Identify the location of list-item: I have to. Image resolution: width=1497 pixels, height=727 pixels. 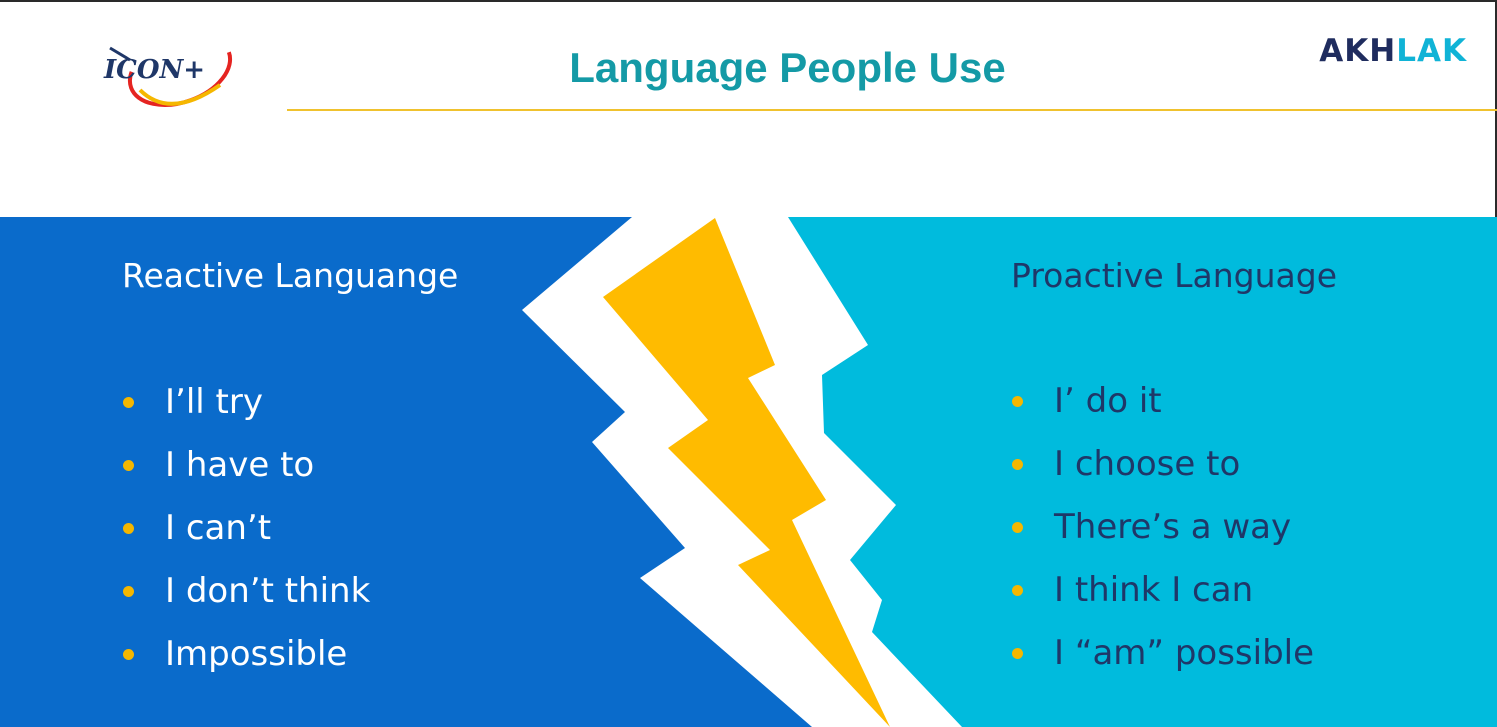
(246, 465).